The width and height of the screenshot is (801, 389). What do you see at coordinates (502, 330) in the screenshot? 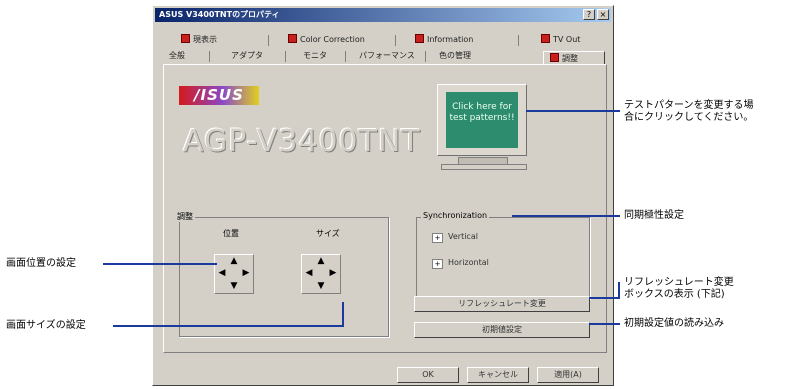
I see `defaults-button: 初期値設定` at bounding box center [502, 330].